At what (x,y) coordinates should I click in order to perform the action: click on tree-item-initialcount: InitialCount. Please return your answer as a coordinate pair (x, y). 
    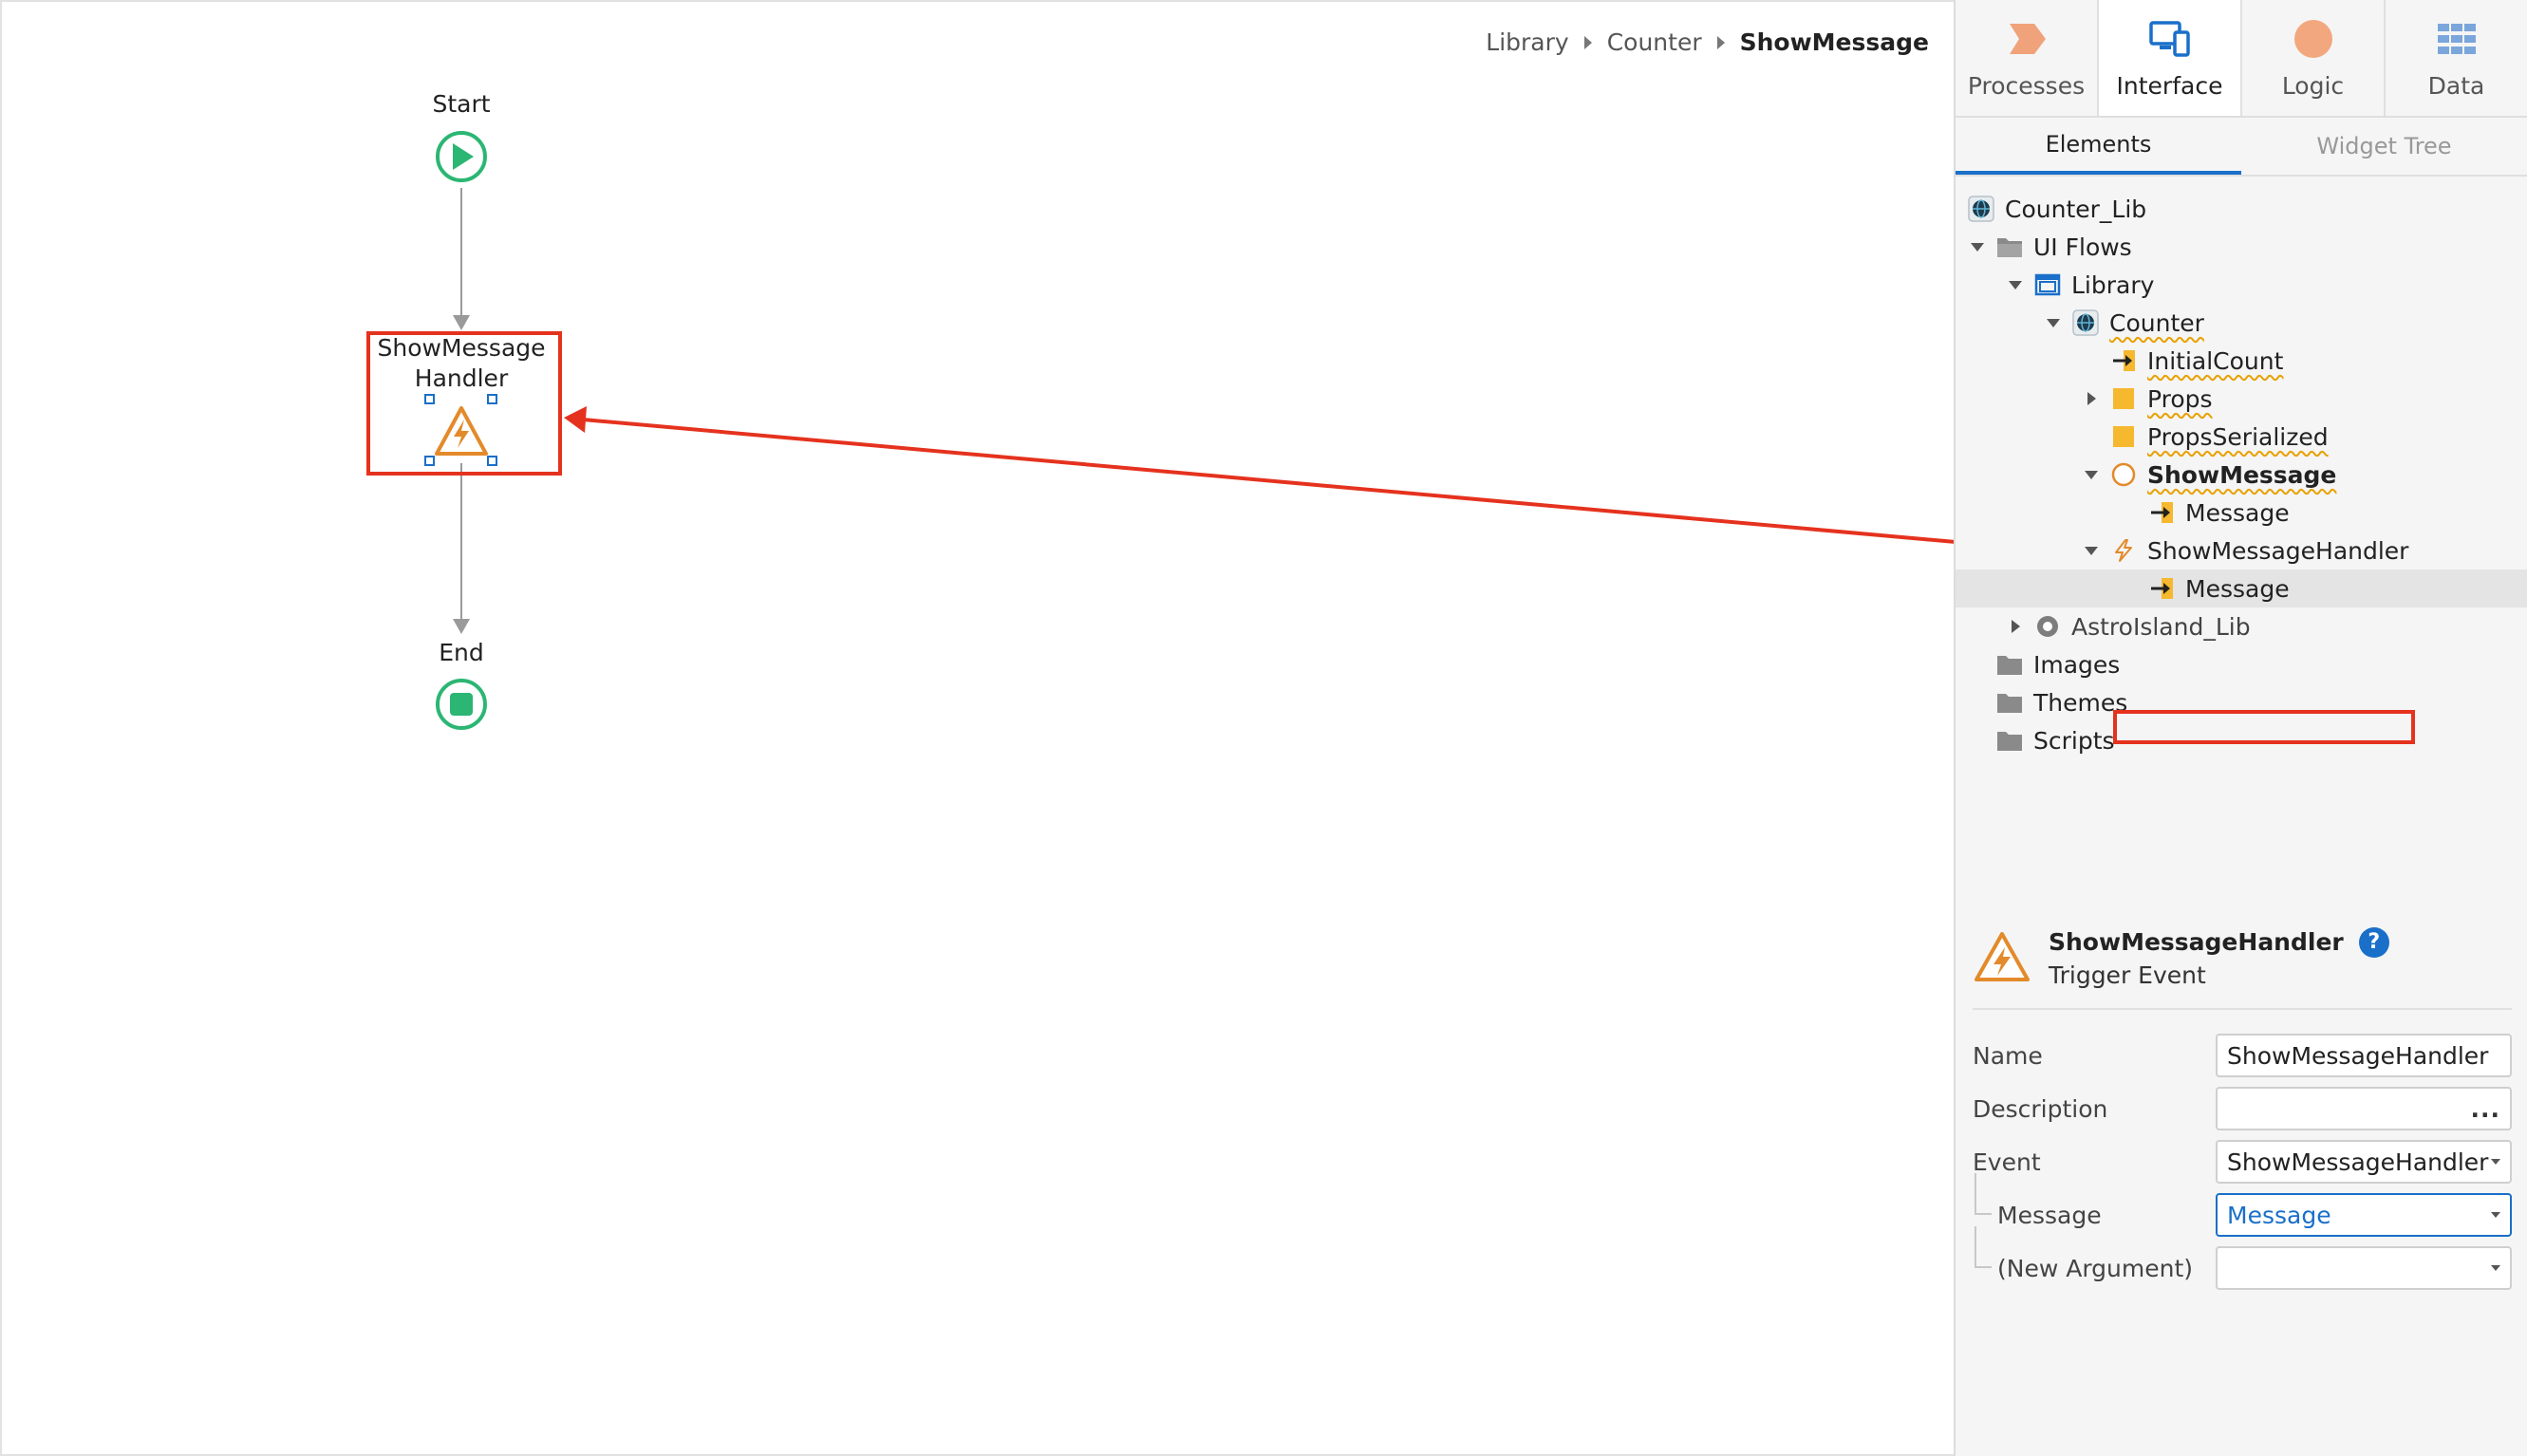
    Looking at the image, I should click on (2241, 361).